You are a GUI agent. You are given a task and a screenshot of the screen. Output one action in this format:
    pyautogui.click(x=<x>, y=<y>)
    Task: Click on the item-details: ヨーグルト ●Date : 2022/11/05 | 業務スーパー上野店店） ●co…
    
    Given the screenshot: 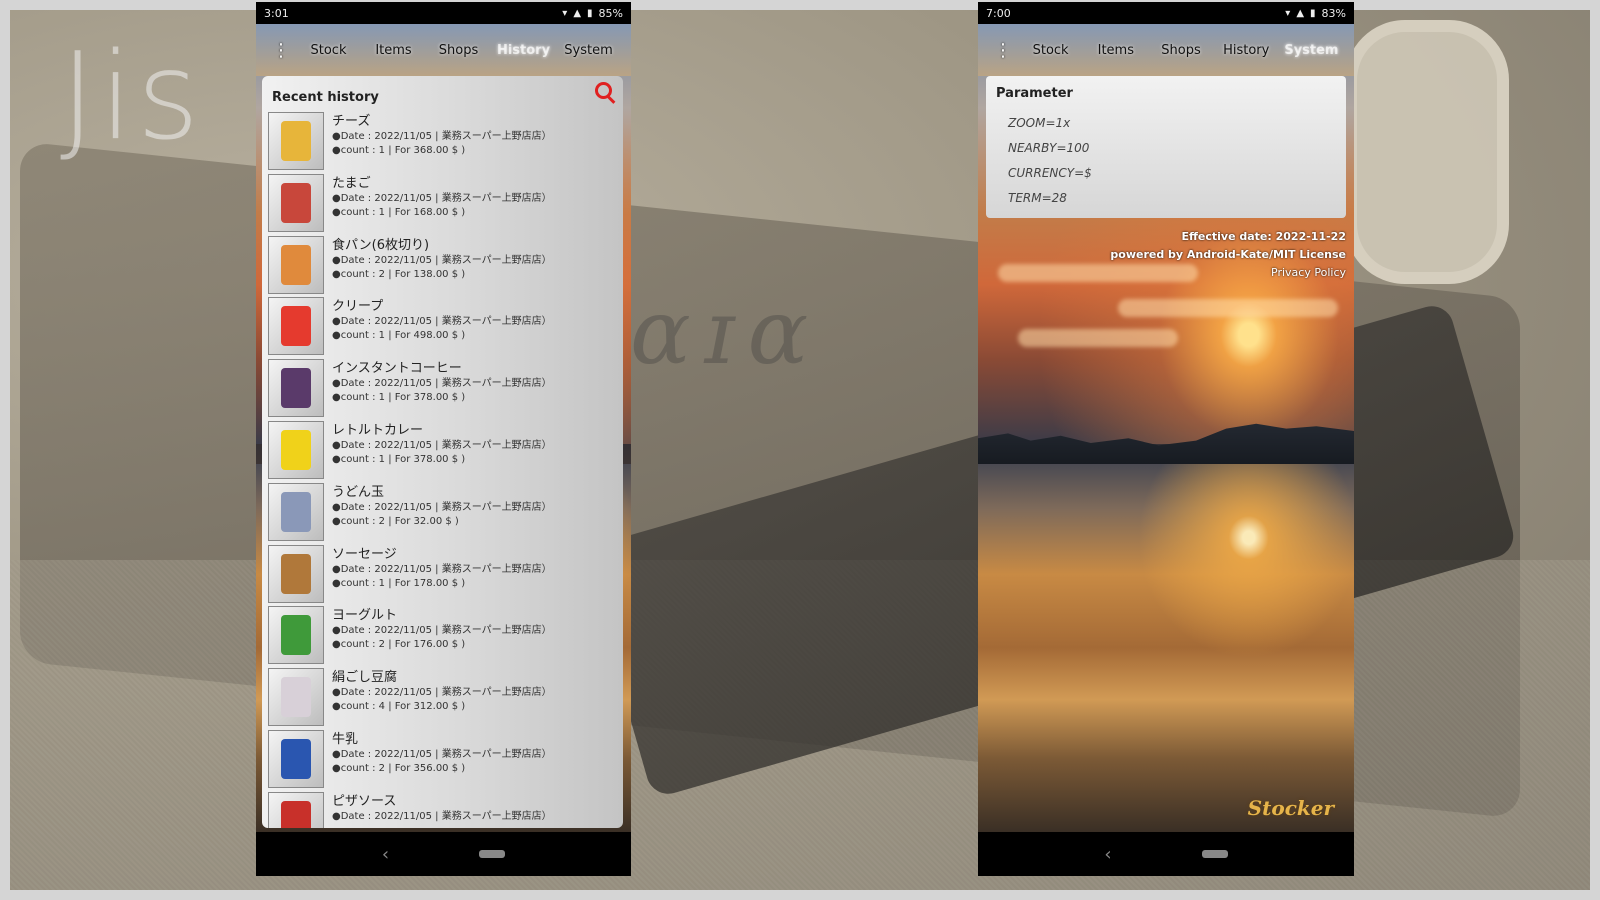 What is the action you would take?
    pyautogui.click(x=474, y=629)
    